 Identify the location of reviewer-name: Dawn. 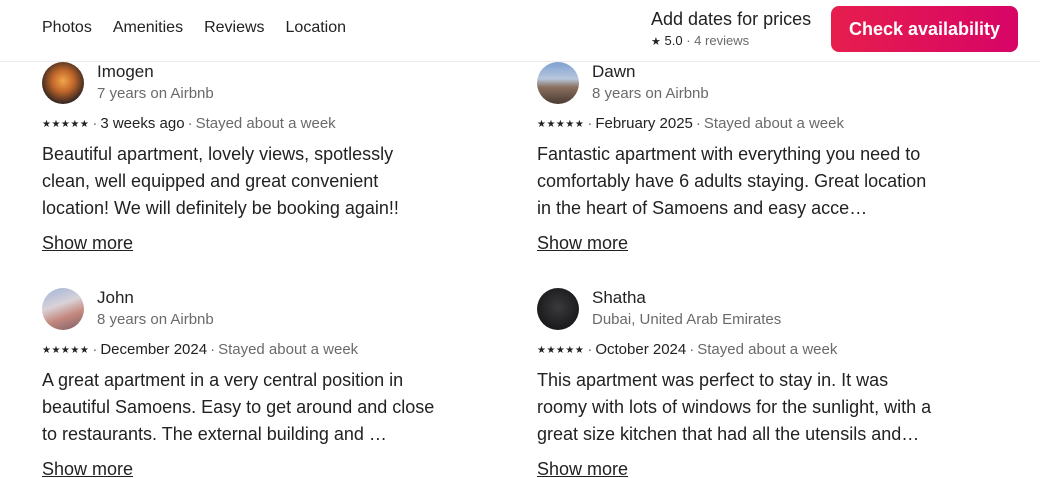
(614, 71).